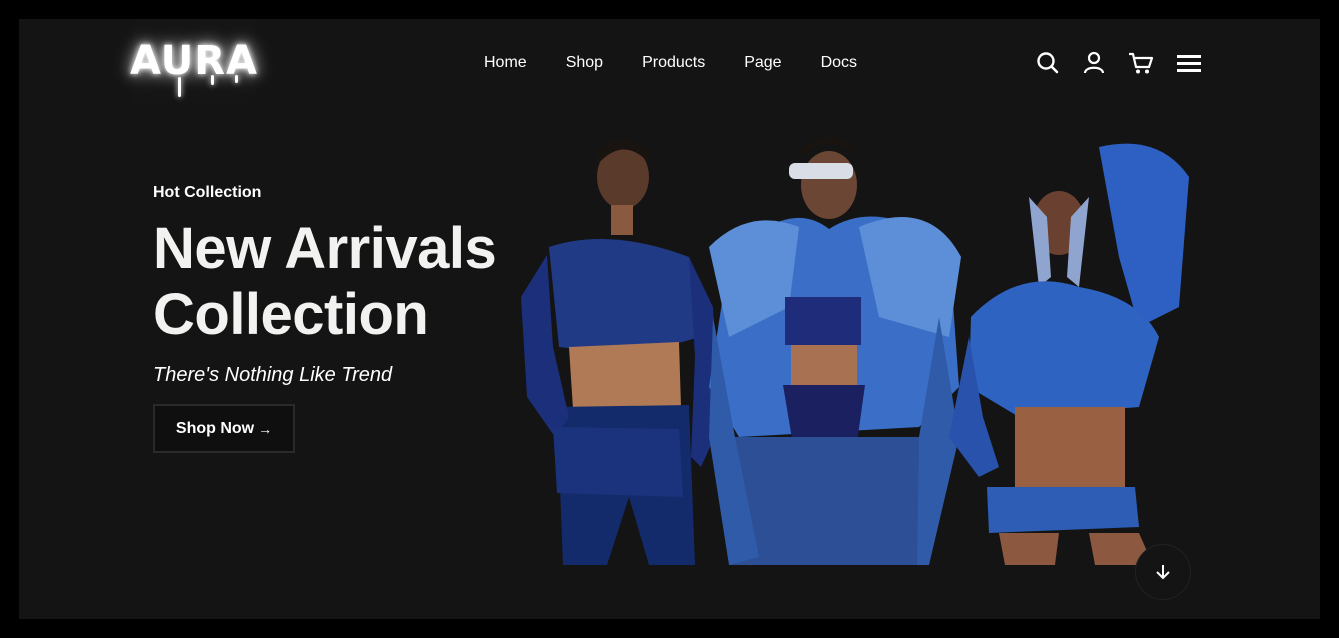 The image size is (1339, 638). I want to click on brand-logo: AURA, so click(194, 61).